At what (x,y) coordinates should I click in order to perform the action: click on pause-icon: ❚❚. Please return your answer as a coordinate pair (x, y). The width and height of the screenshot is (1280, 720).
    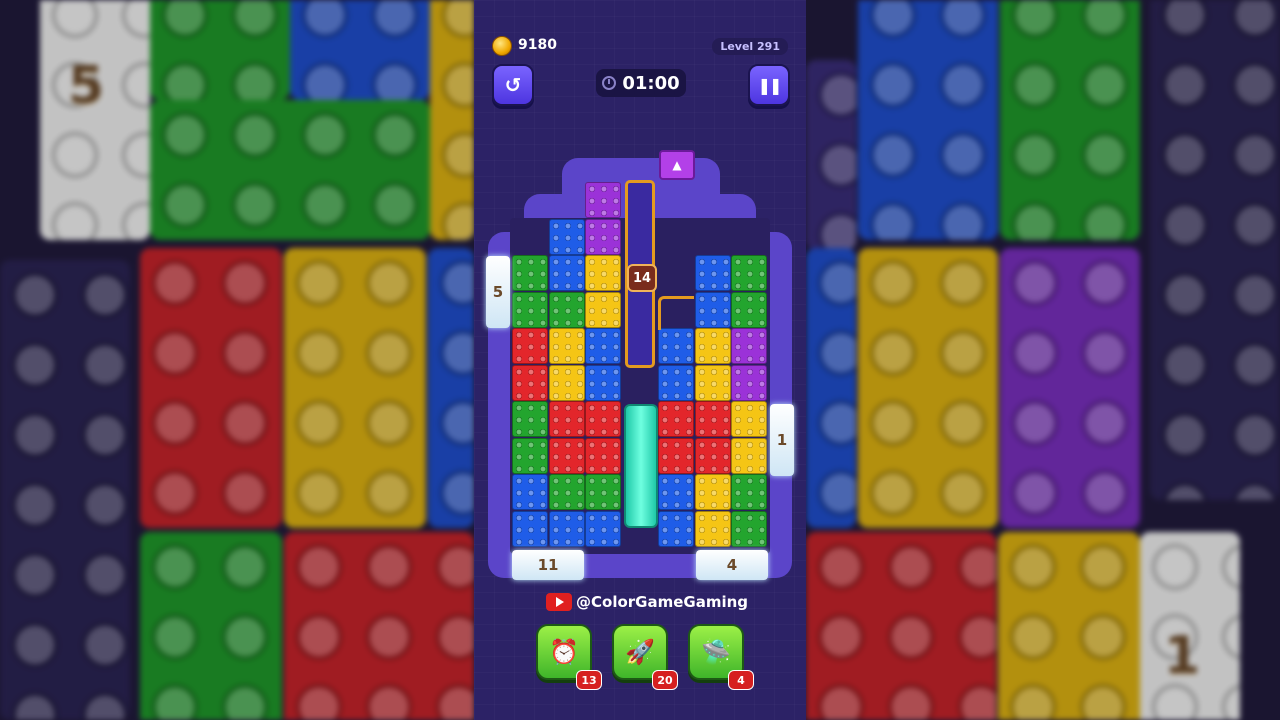
    Looking at the image, I should click on (770, 85).